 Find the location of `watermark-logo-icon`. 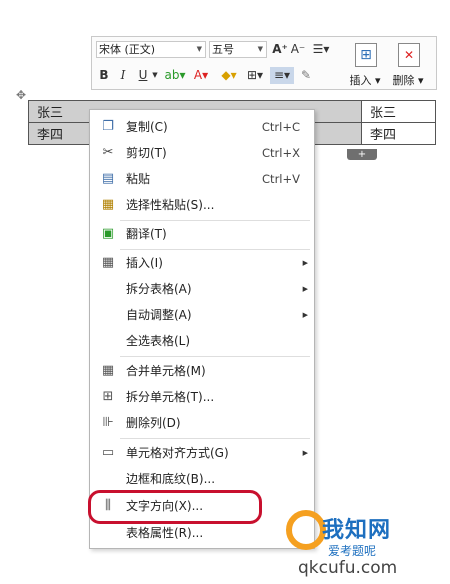

watermark-logo-icon is located at coordinates (306, 530).